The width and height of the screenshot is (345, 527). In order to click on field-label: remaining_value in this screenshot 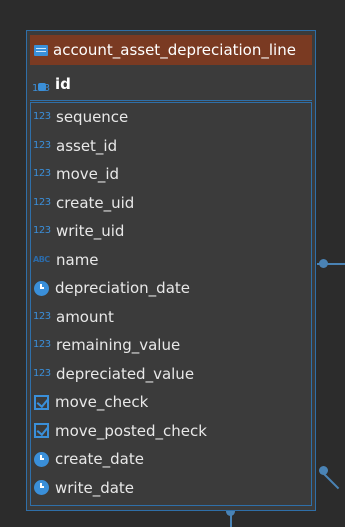, I will do `click(118, 345)`.